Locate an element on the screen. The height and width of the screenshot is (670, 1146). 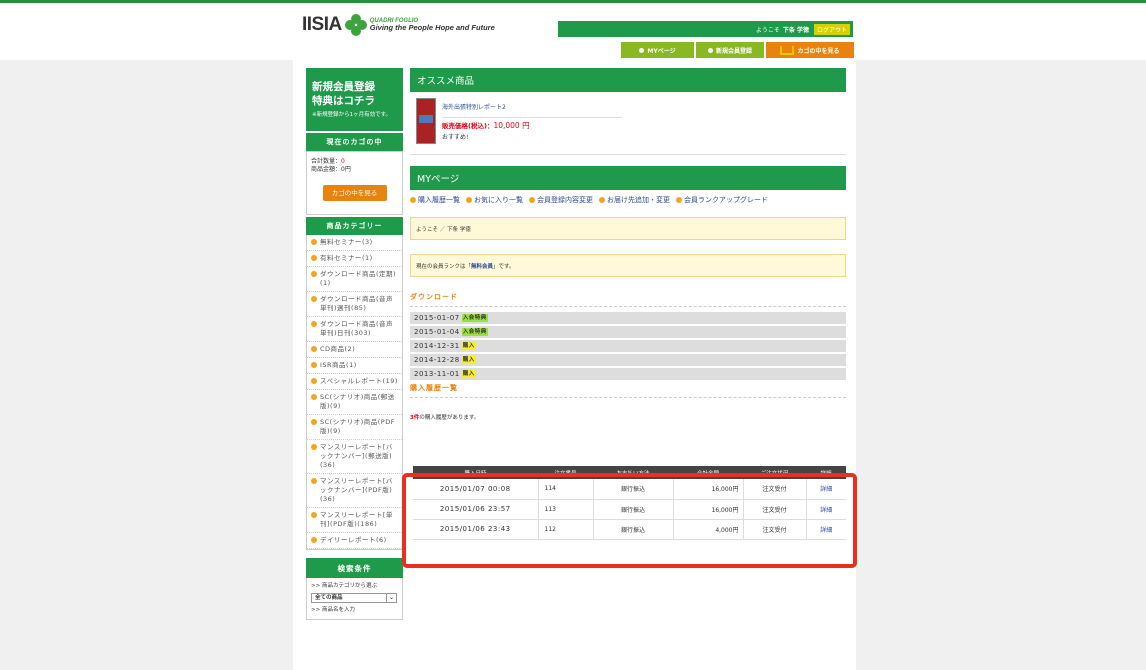
product-title-link: 海外出張特別レポート2 is located at coordinates (532, 110).